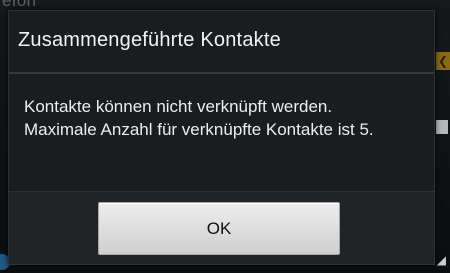 The width and height of the screenshot is (450, 273). What do you see at coordinates (221, 73) in the screenshot?
I see `dialog-divider` at bounding box center [221, 73].